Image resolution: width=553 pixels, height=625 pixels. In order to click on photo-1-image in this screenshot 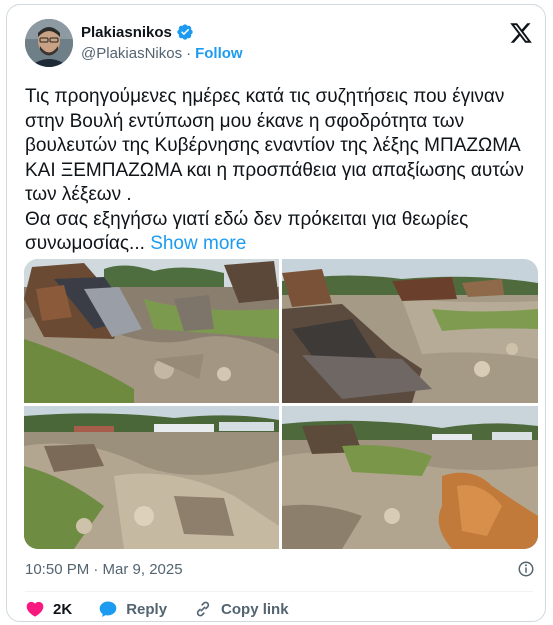, I will do `click(151, 331)`.